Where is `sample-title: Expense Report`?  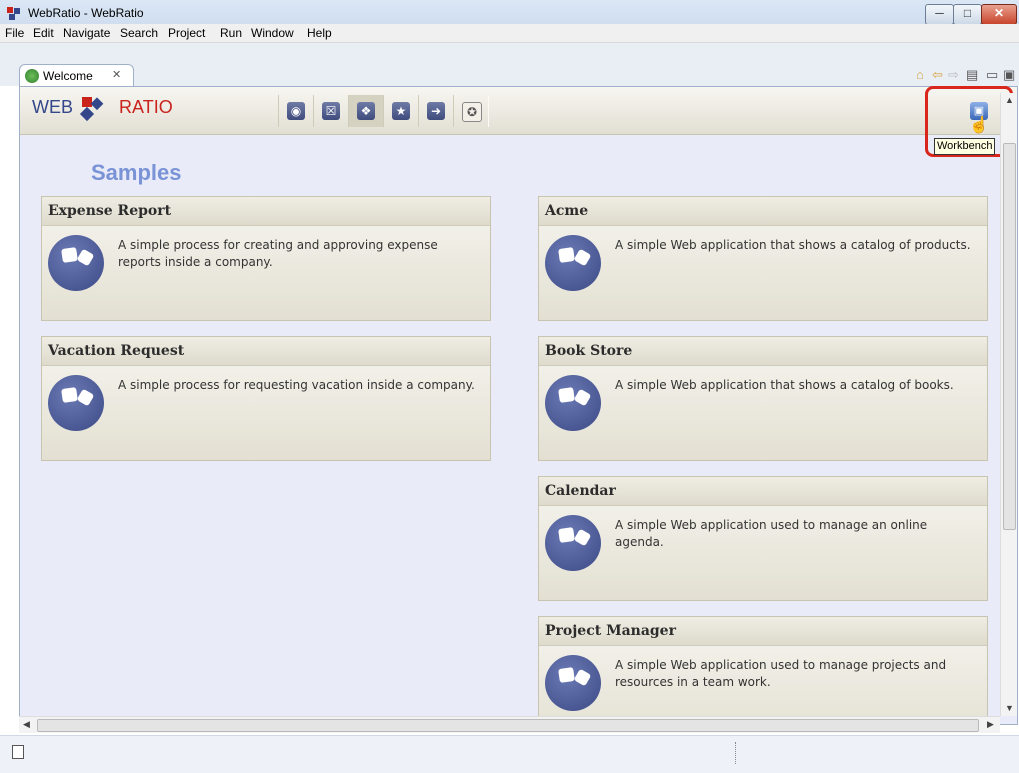 sample-title: Expense Report is located at coordinates (266, 211).